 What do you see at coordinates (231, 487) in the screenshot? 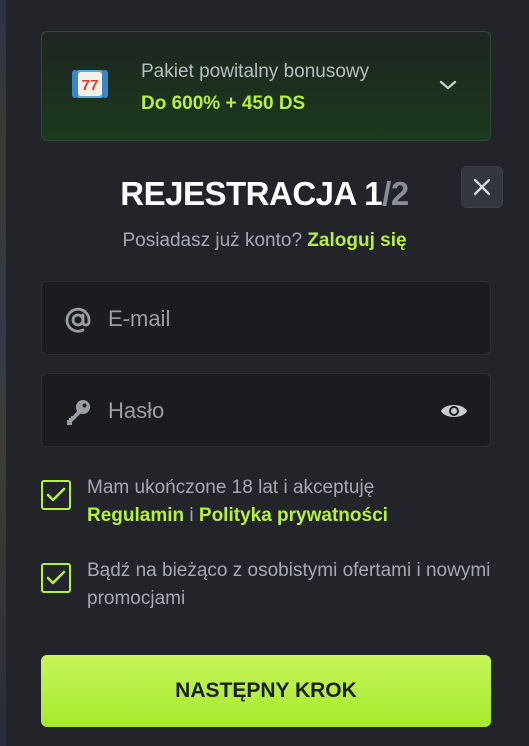
I see `consent-terms-label: Mam ukończone 18 lat i akceptuję` at bounding box center [231, 487].